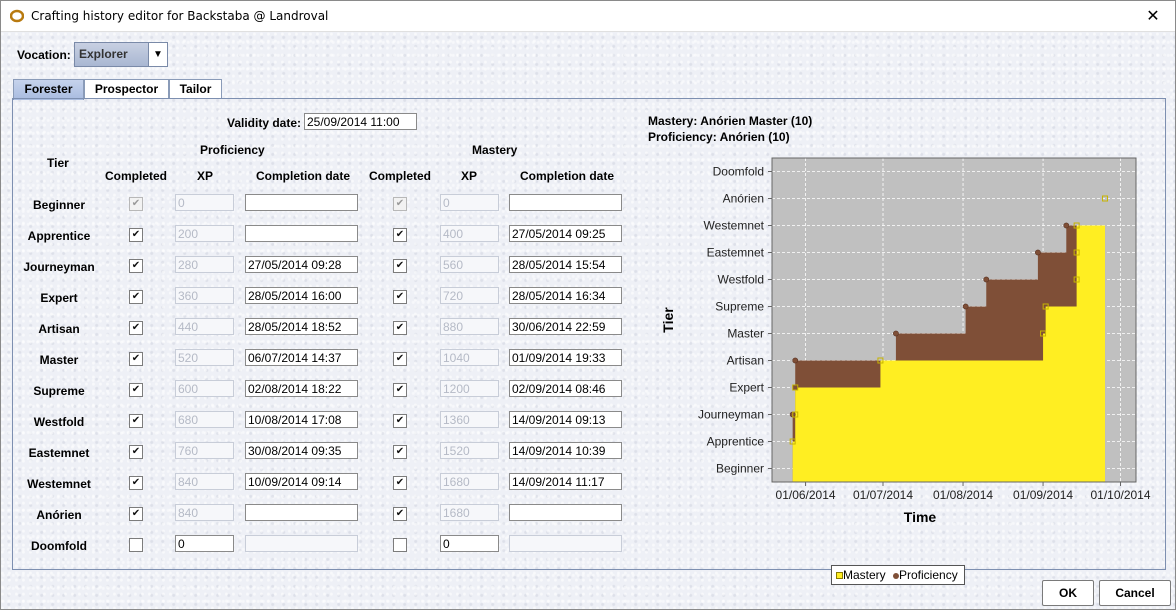 The image size is (1176, 610). Describe the element at coordinates (58, 163) in the screenshot. I see `tier-header: Tier` at that location.